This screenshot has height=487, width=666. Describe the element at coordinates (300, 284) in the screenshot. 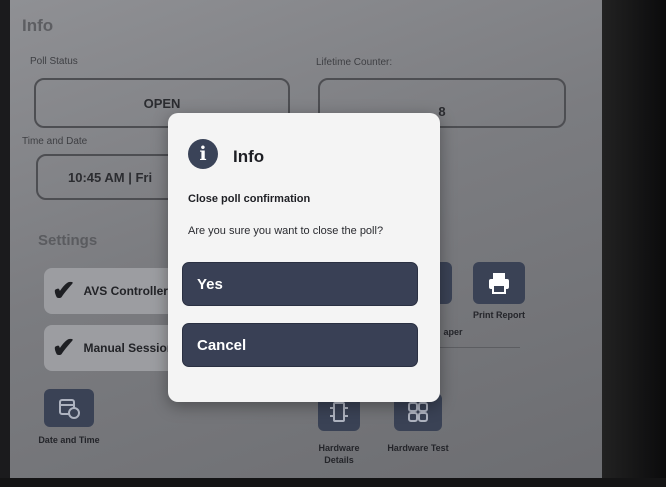

I see `yes-button: Yes` at that location.